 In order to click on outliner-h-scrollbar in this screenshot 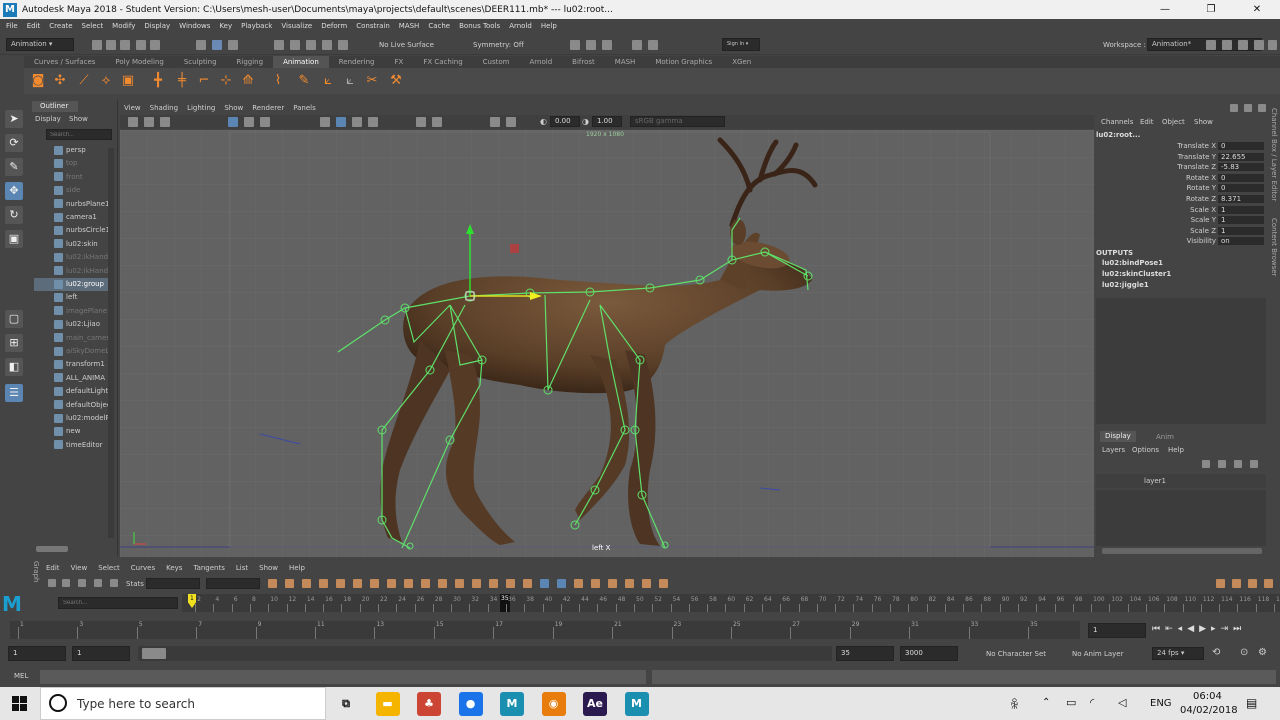, I will do `click(52, 549)`.